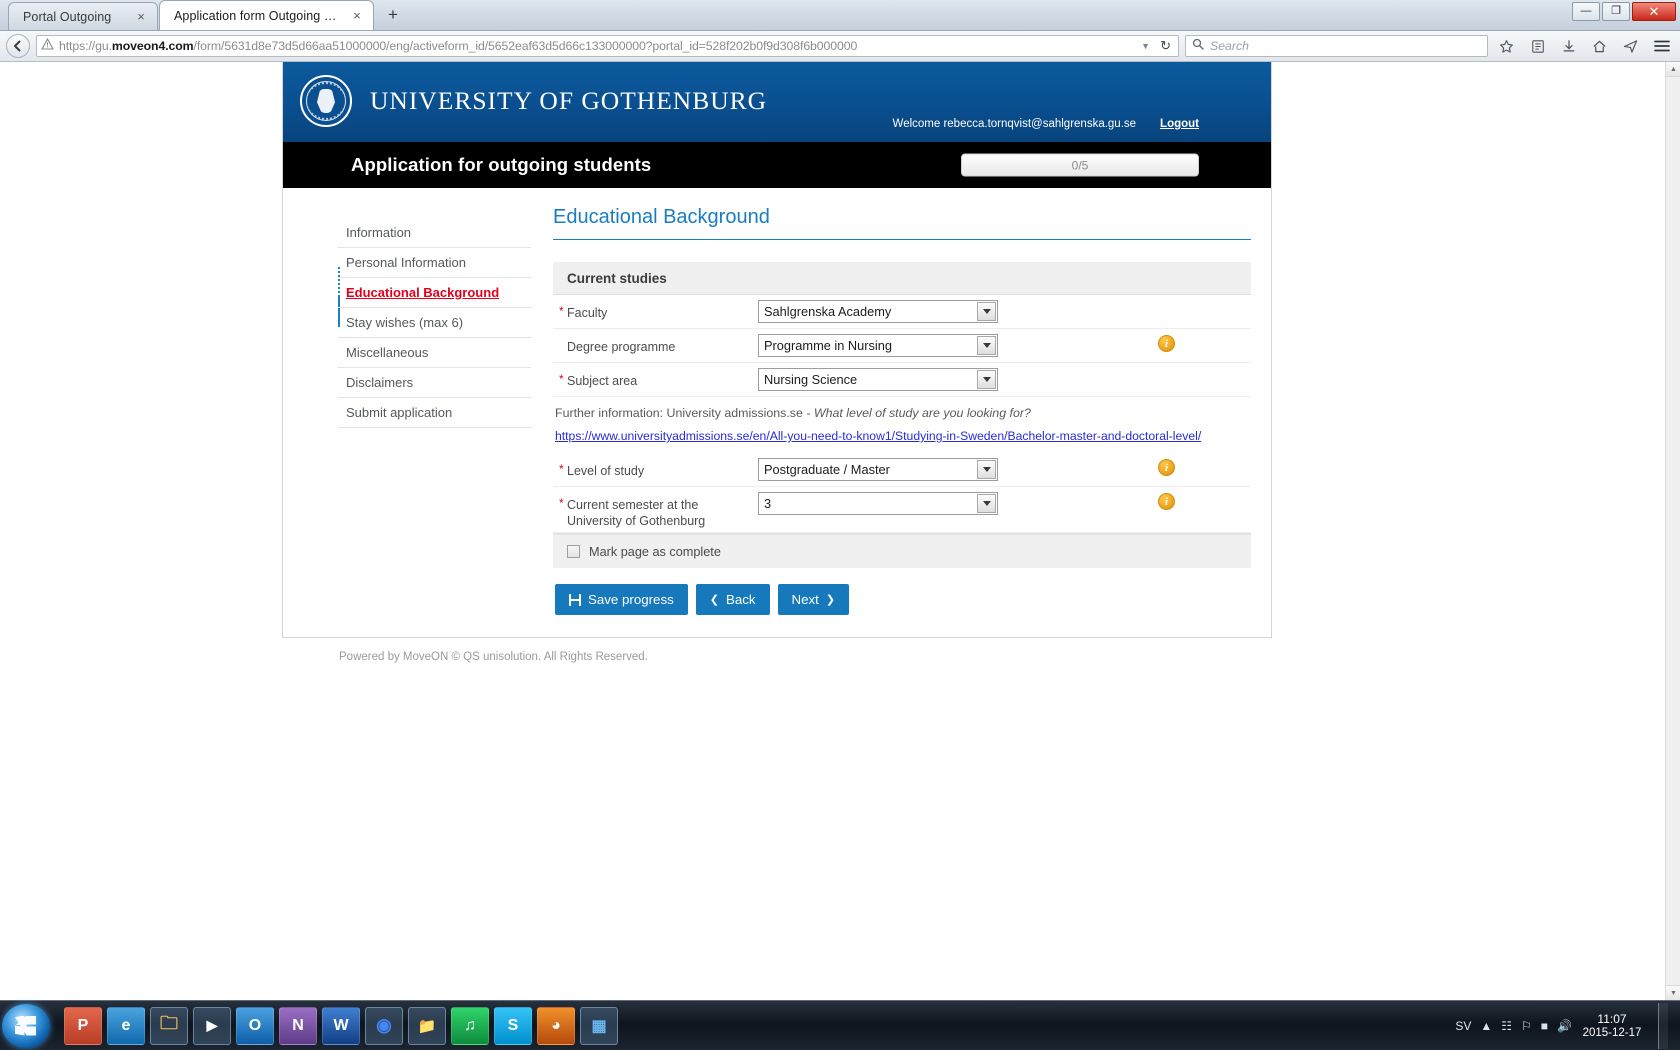  What do you see at coordinates (169, 1025) in the screenshot?
I see `taskbar-icon-windows-explorer: 🗀` at bounding box center [169, 1025].